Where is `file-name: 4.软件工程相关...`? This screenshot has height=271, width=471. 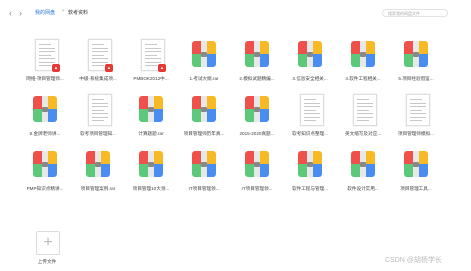 file-name: 4.软件工程相关... is located at coordinates (363, 78).